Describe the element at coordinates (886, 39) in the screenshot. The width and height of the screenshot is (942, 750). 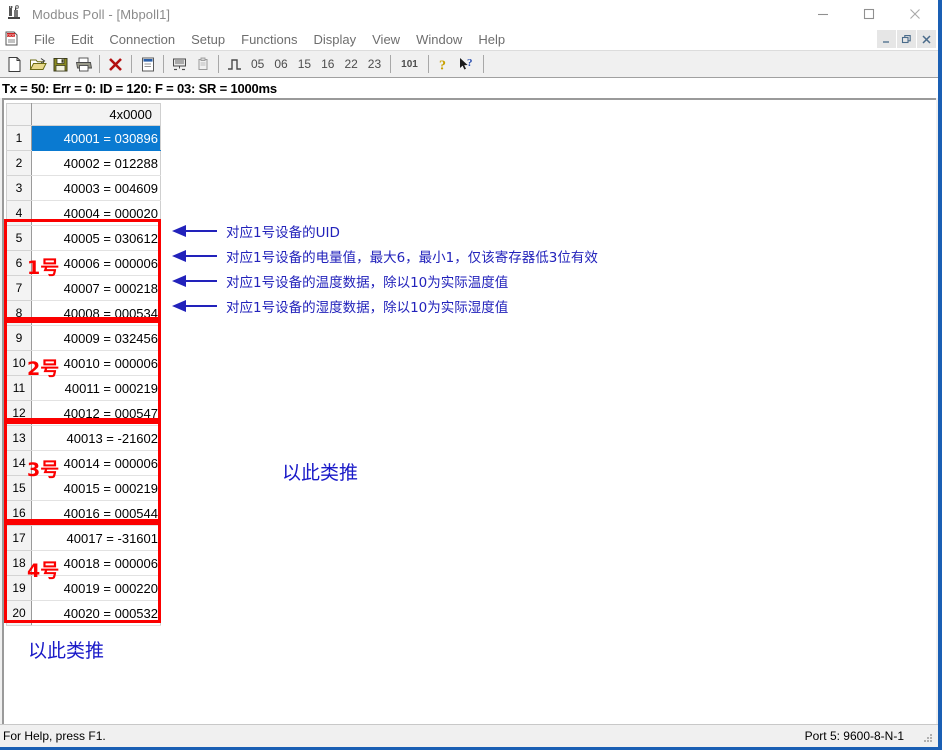
I see `mdi-minimize-button` at that location.